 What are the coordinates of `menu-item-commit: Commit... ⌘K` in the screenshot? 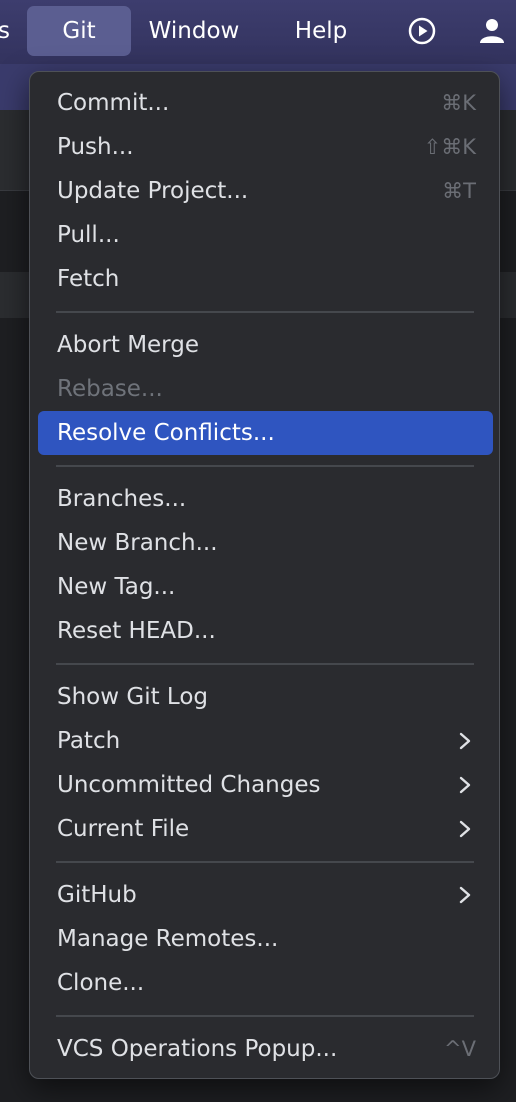 It's located at (265, 103).